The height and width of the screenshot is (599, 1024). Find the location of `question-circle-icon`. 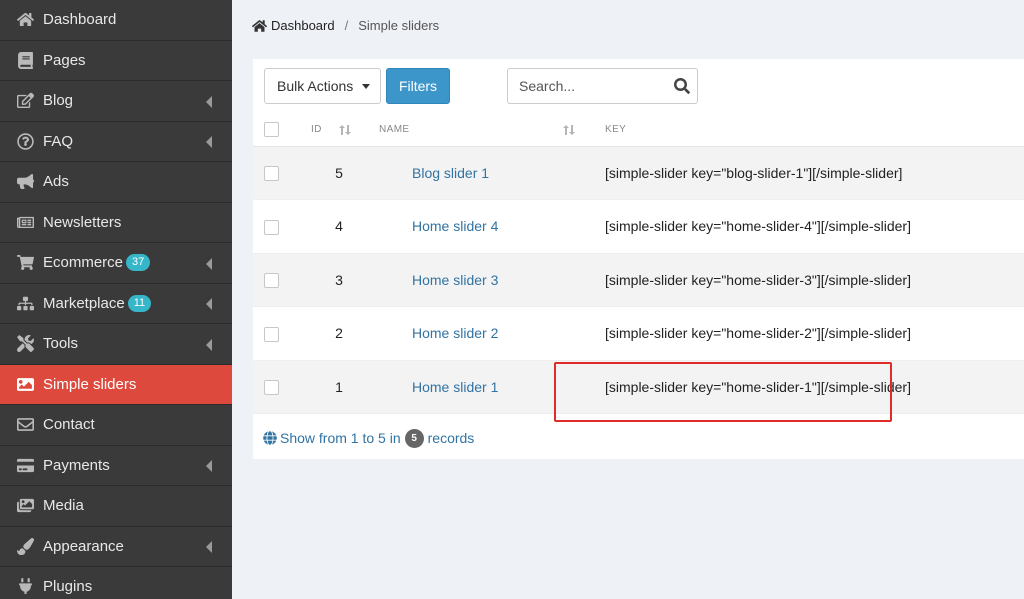

question-circle-icon is located at coordinates (25, 141).